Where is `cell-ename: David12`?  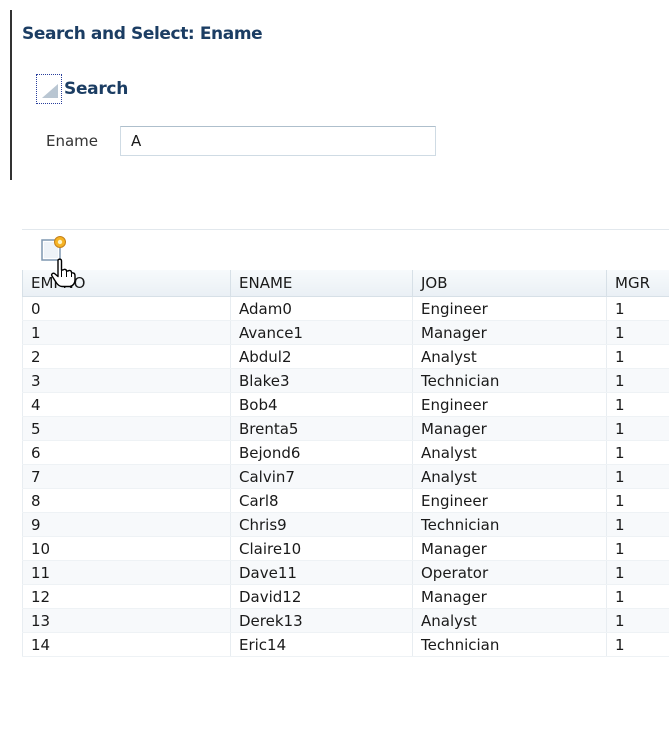
cell-ename: David12 is located at coordinates (321, 596).